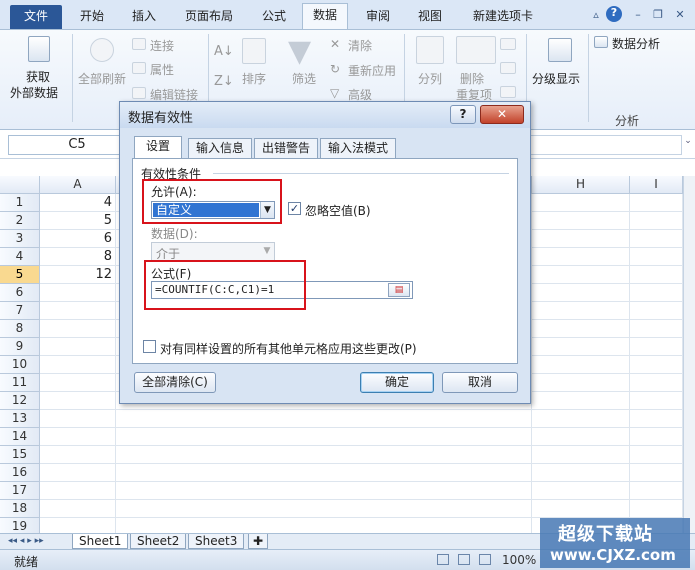  Describe the element at coordinates (144, 17) in the screenshot. I see `tab-insert: 插入` at that location.